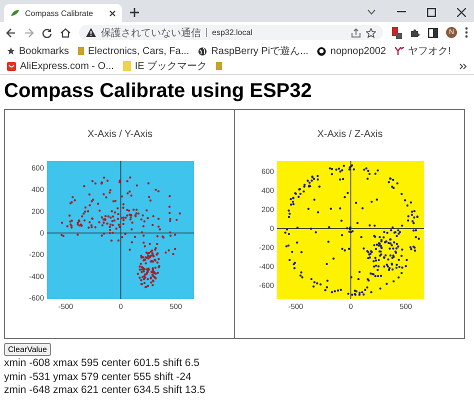 The image size is (474, 415). What do you see at coordinates (11, 33) in the screenshot?
I see `back-icon` at bounding box center [11, 33].